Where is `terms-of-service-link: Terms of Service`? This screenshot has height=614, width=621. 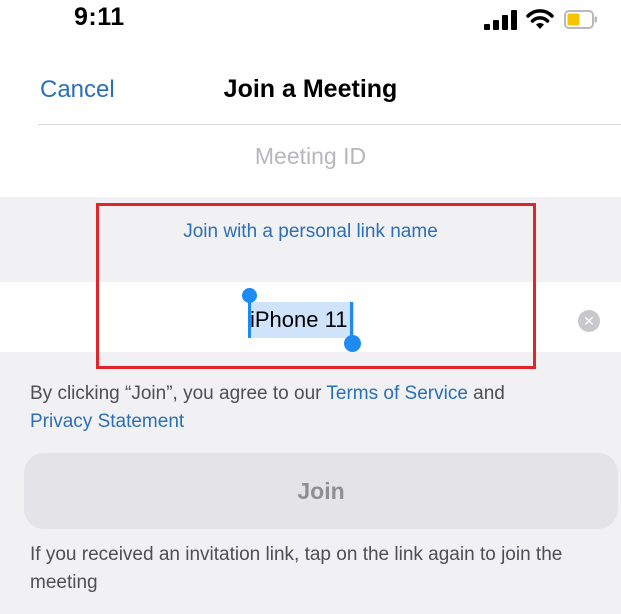
terms-of-service-link: Terms of Service is located at coordinates (396, 393).